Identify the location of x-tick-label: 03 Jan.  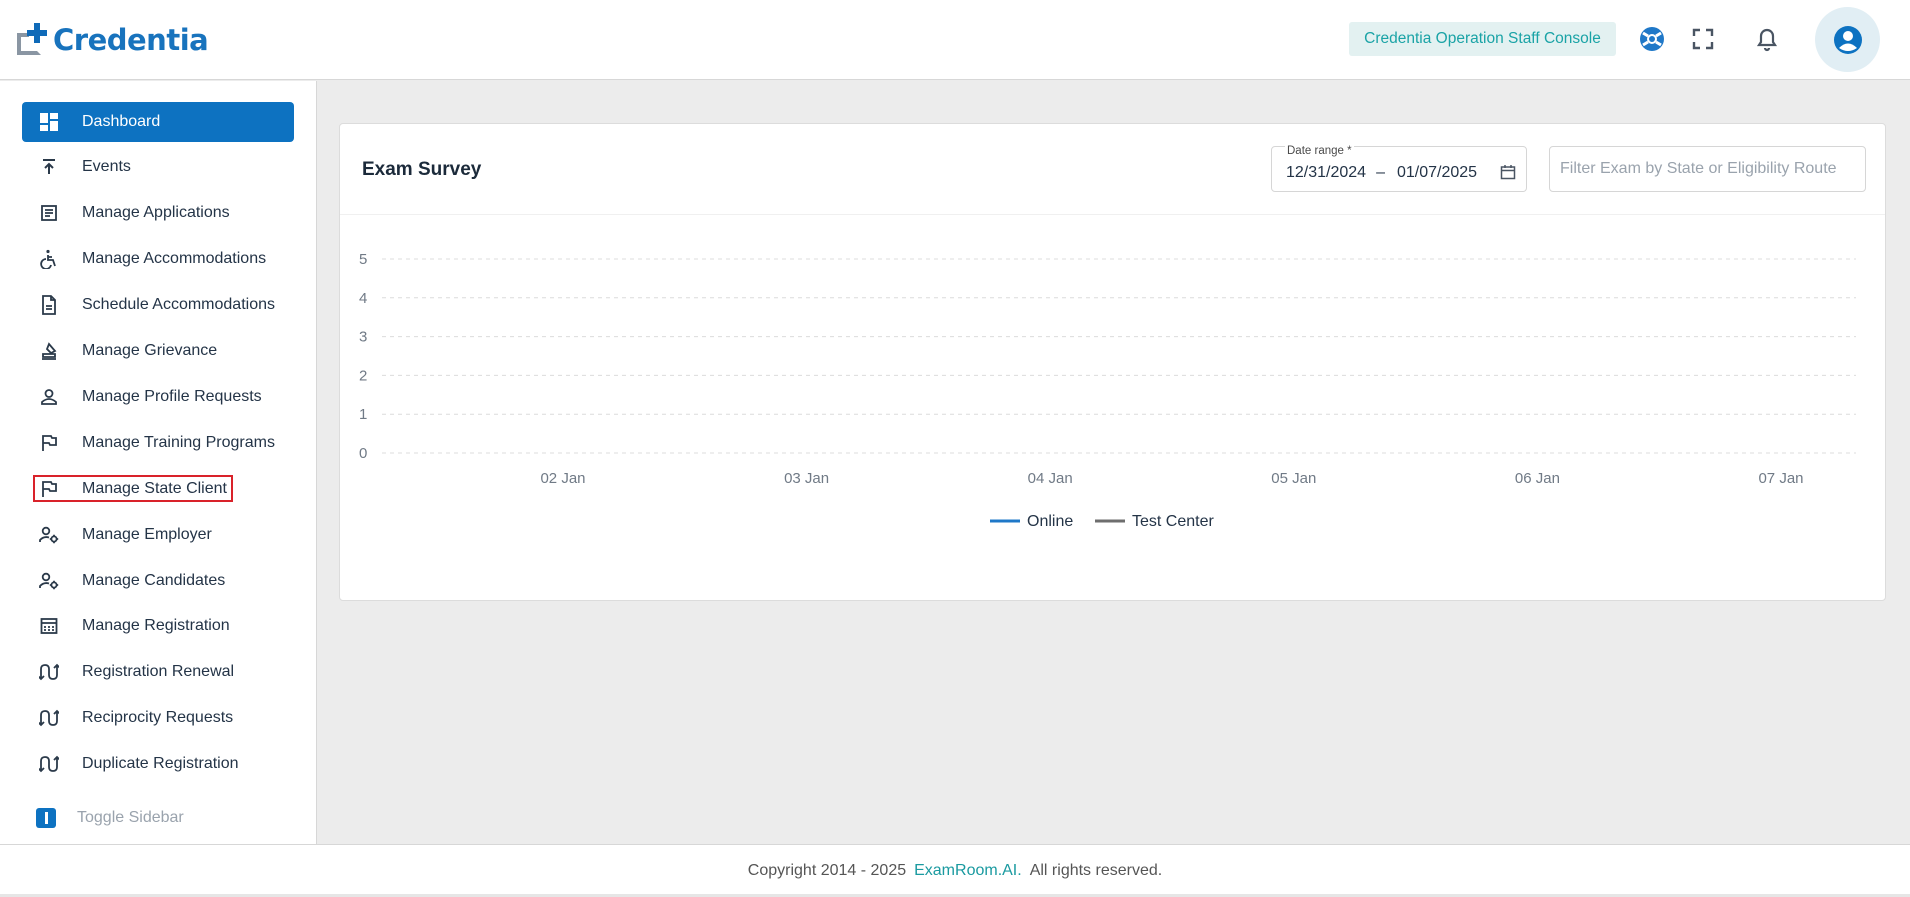
(806, 478).